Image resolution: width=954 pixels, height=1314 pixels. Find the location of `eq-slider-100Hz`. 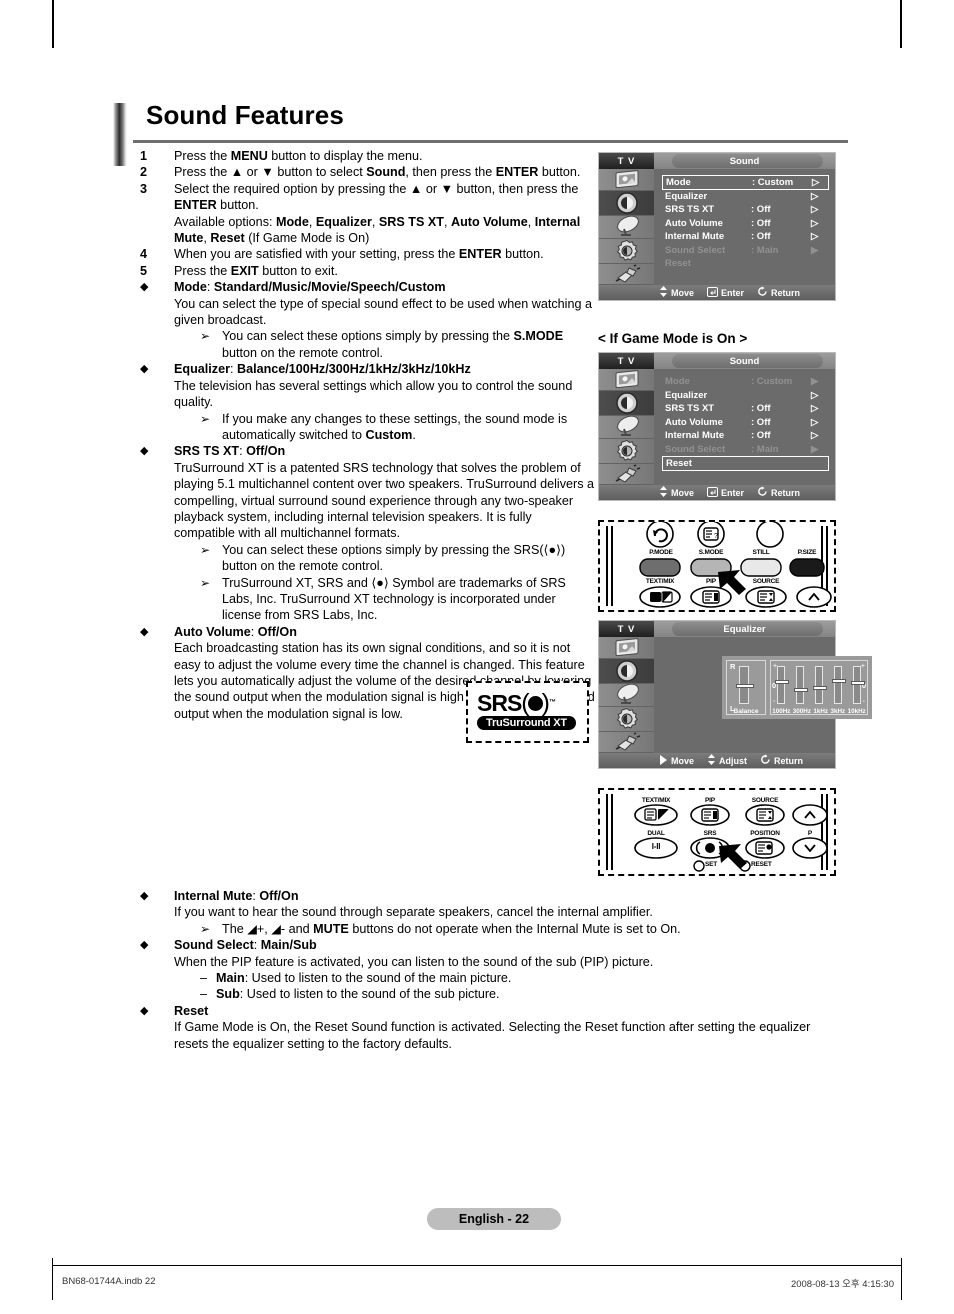

eq-slider-100Hz is located at coordinates (781, 685).